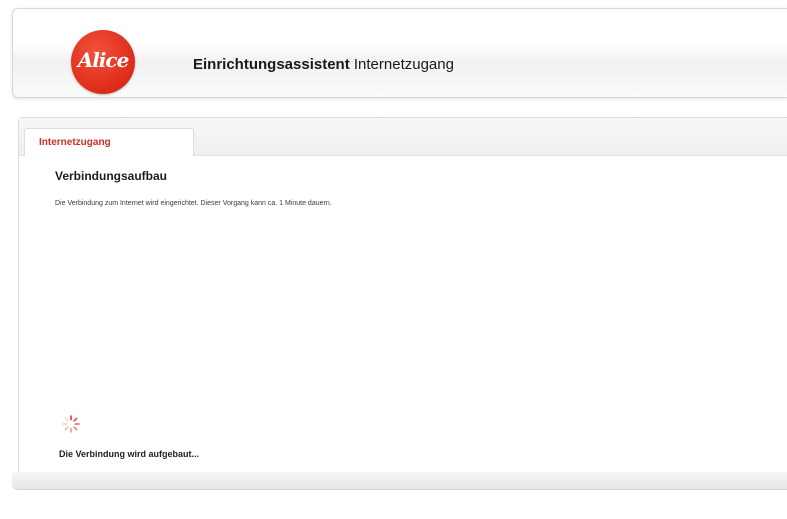 This screenshot has width=787, height=519. Describe the element at coordinates (71, 424) in the screenshot. I see `loading-spinner-icon` at that location.